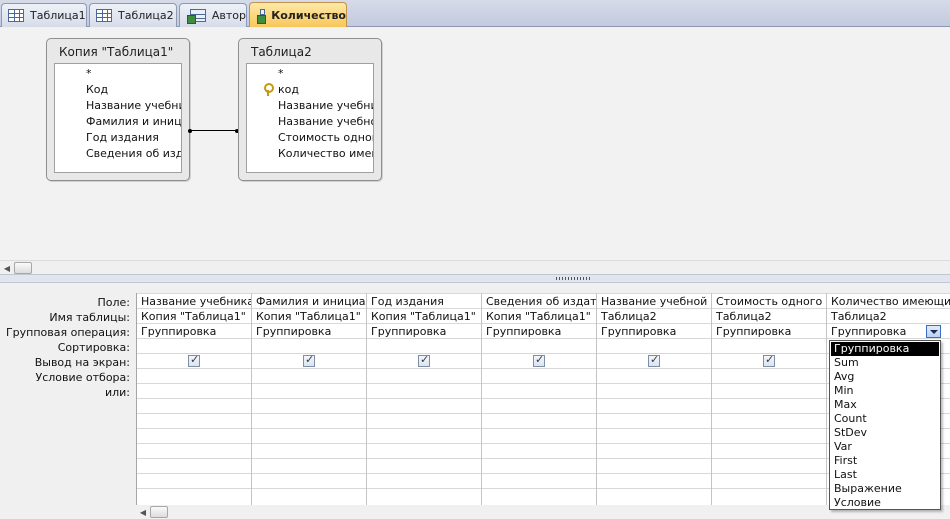 The width and height of the screenshot is (950, 519). Describe the element at coordinates (574, 278) in the screenshot. I see `splitter-grip` at that location.